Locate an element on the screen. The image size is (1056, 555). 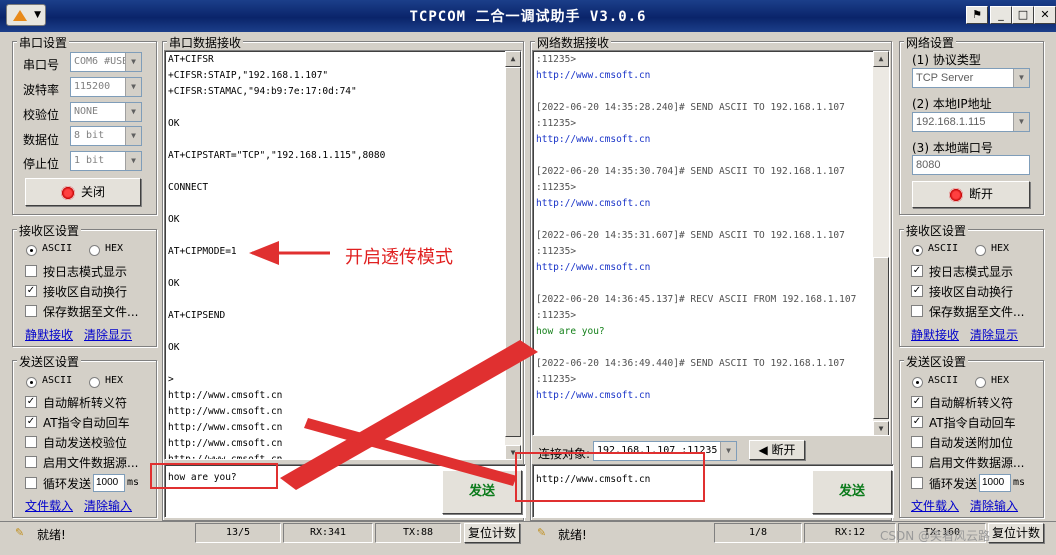
annotation-arrows is located at coordinates (393, 365).